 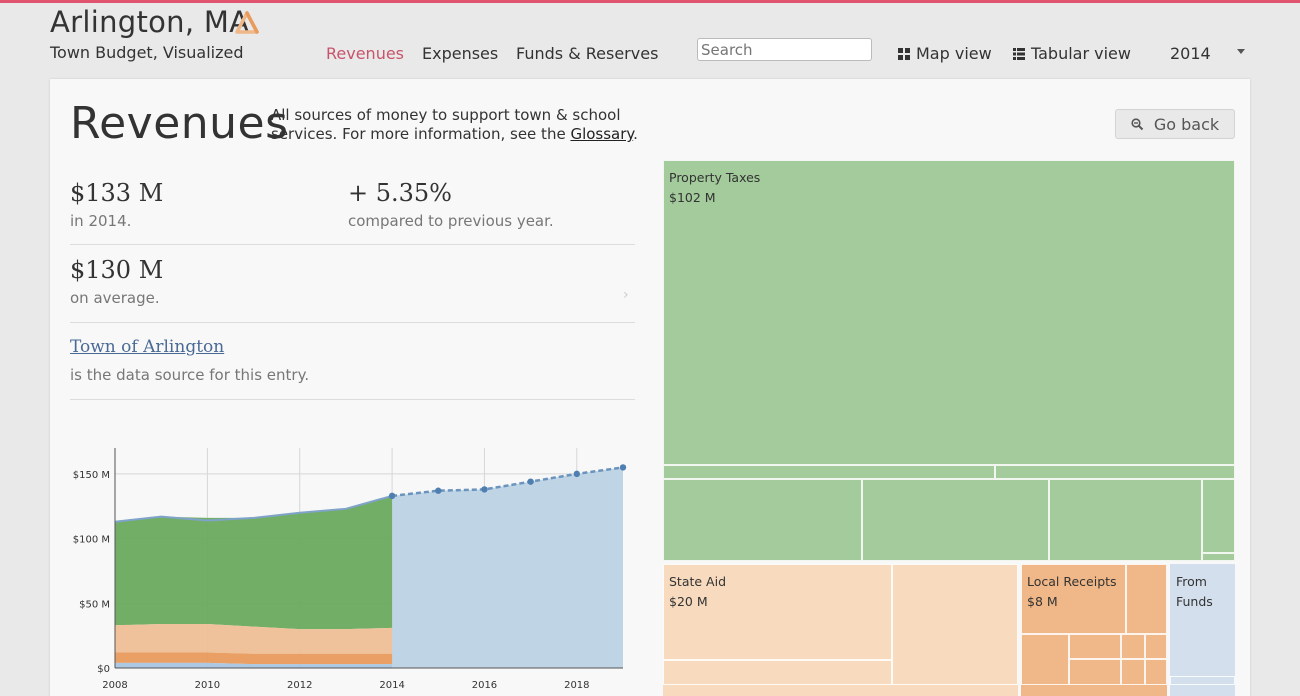 I want to click on treemap-category-name: Property Taxes, so click(x=715, y=177).